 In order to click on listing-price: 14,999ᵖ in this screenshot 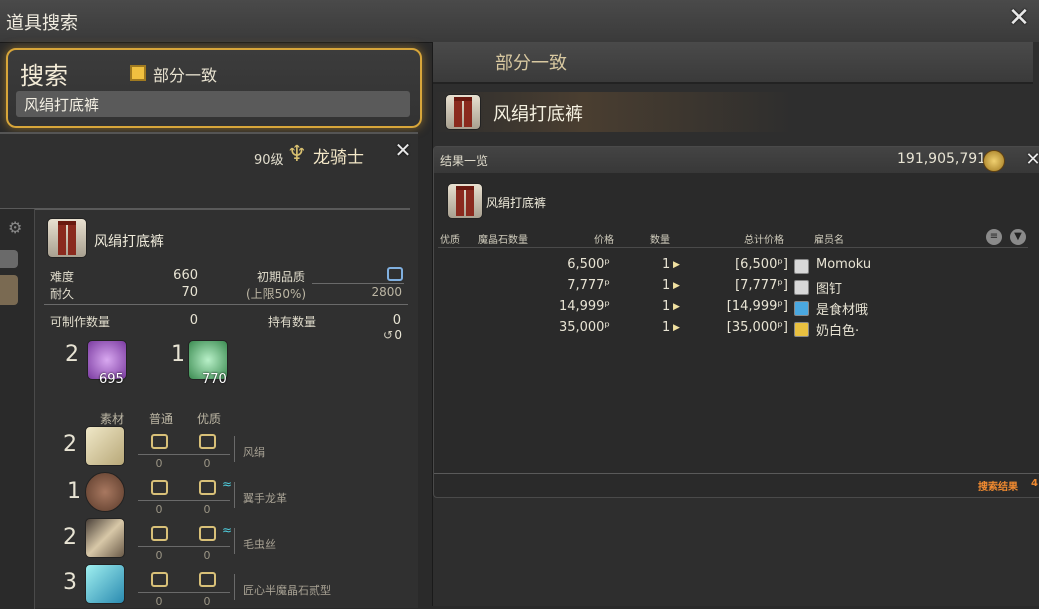, I will do `click(584, 306)`.